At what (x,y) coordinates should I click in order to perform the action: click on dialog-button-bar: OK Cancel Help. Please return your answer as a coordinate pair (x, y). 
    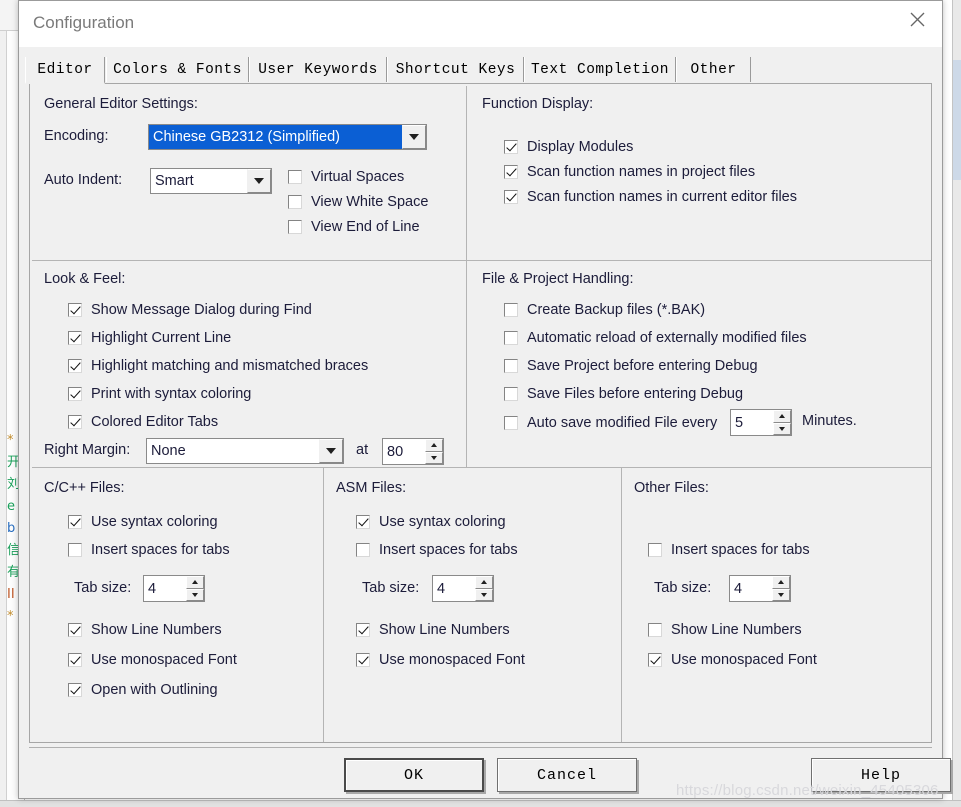
    Looking at the image, I should click on (490, 771).